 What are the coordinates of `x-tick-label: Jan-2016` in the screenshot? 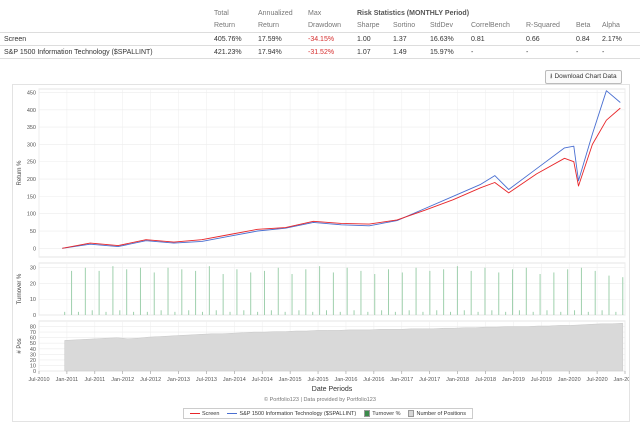 It's located at (345, 380).